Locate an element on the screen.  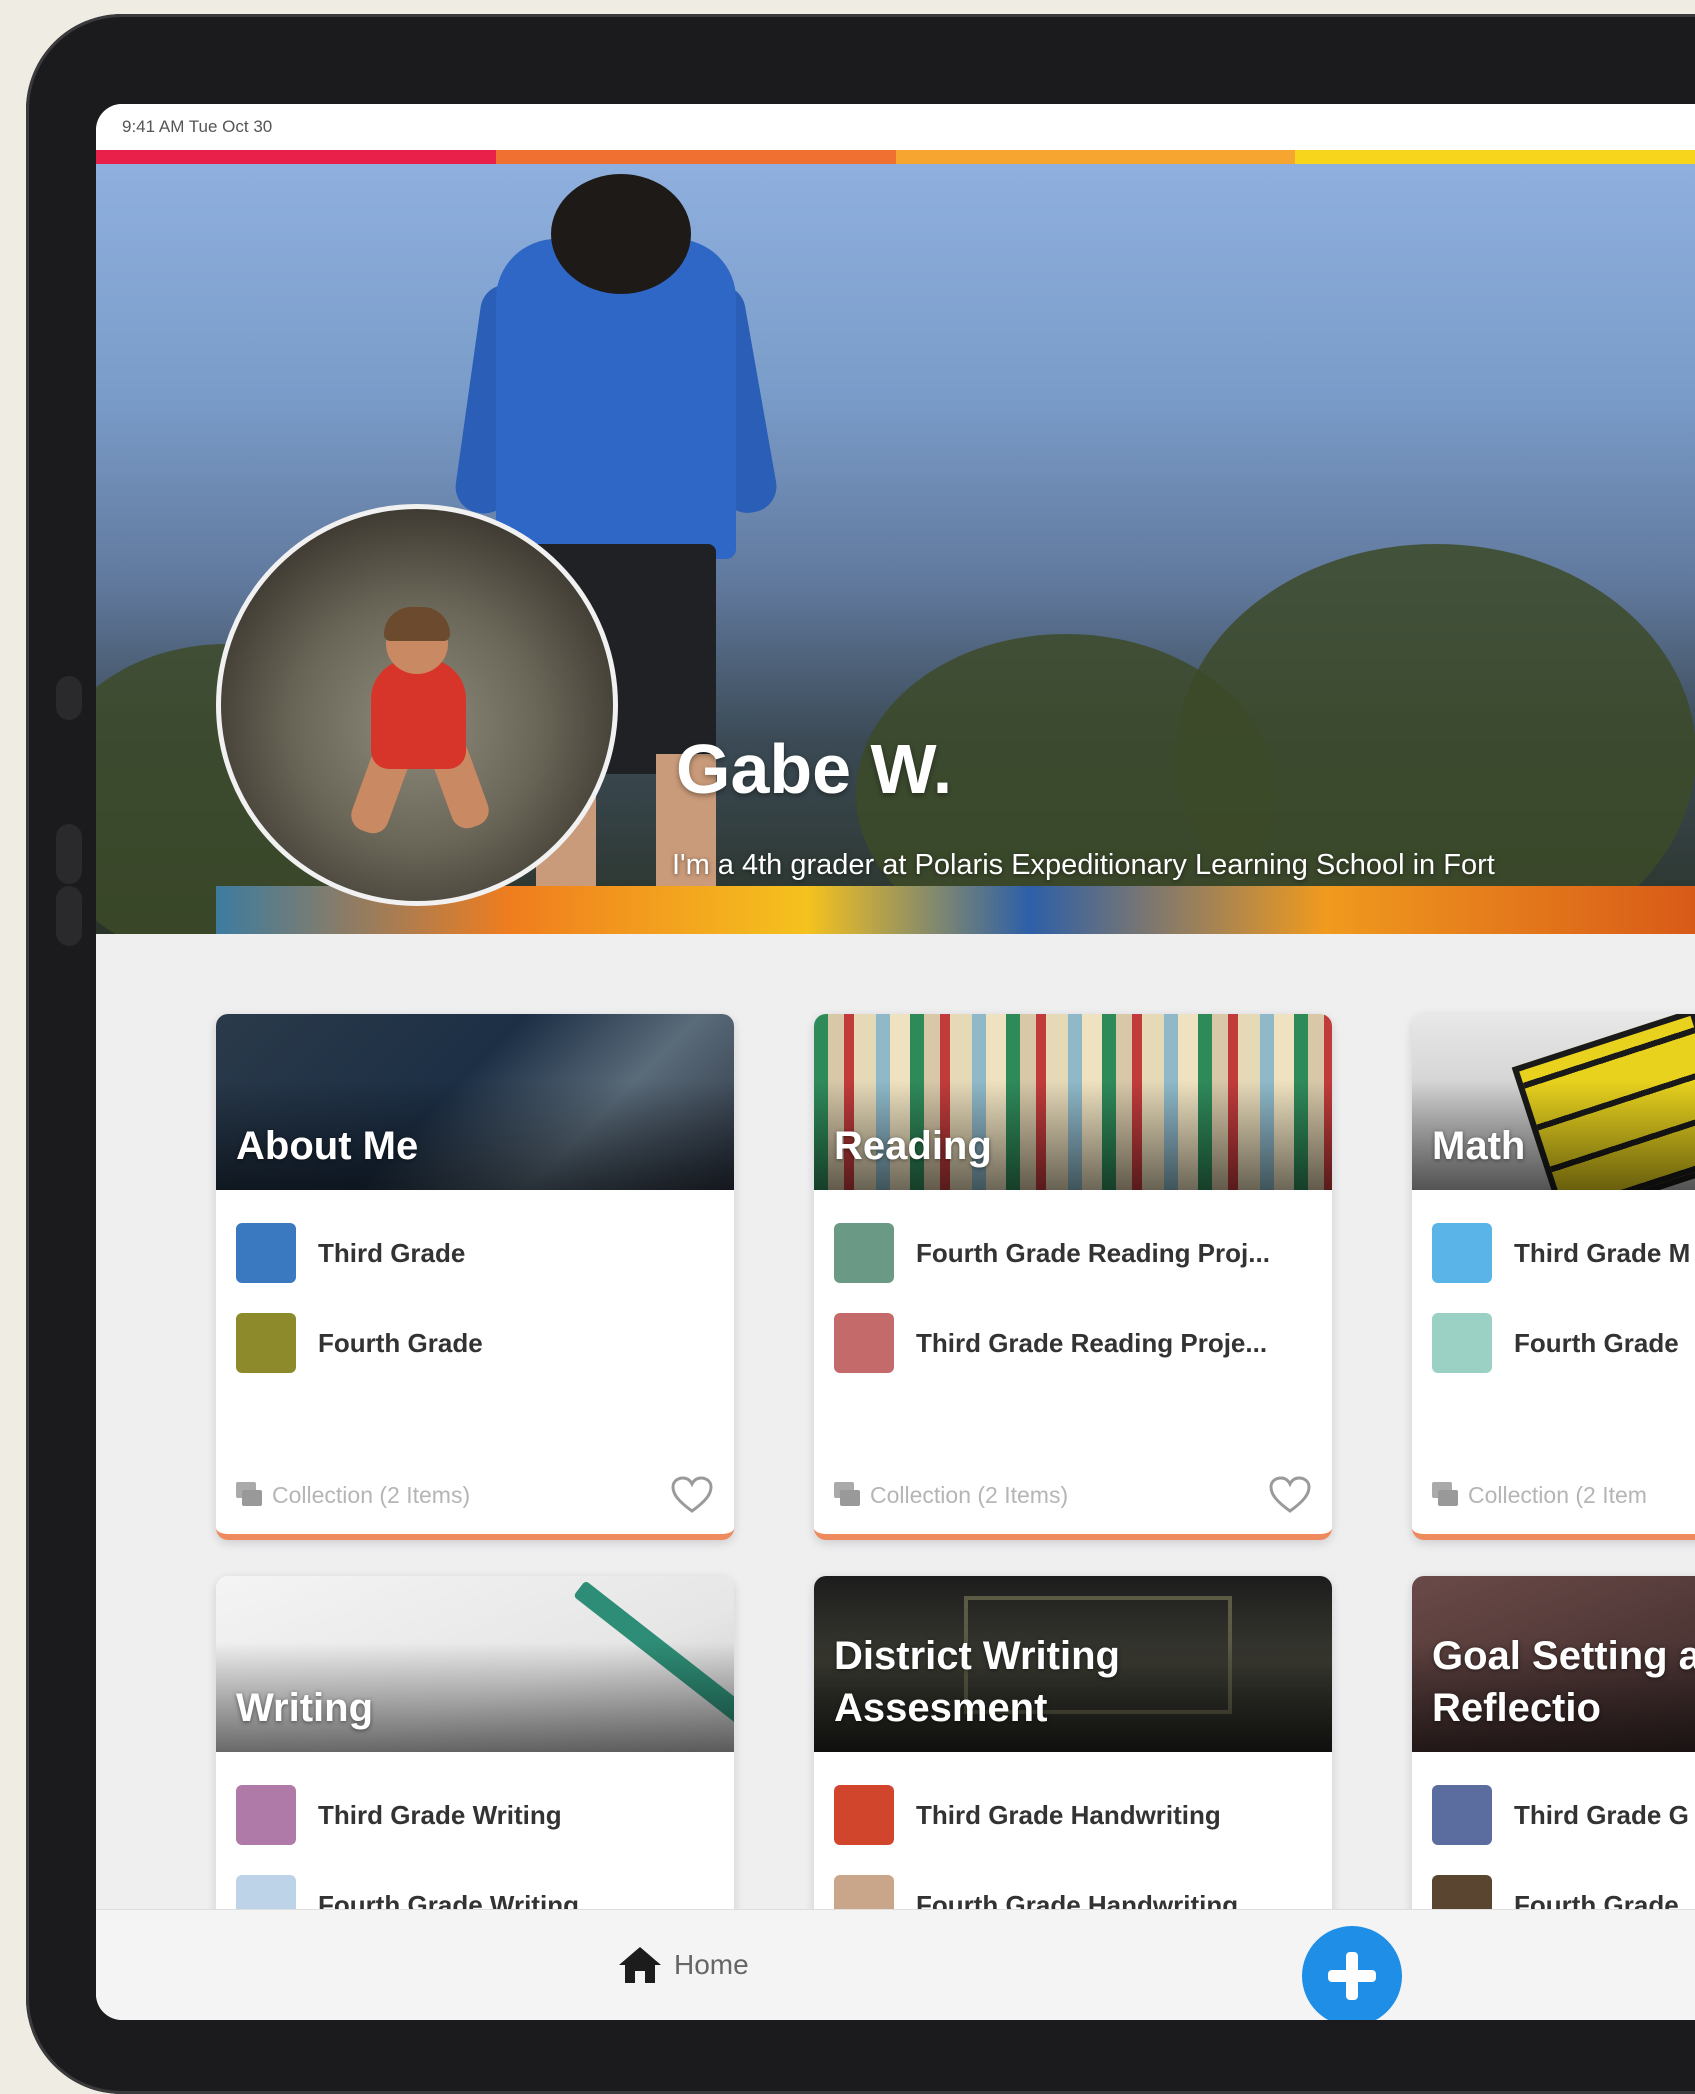
avatar-hair is located at coordinates (417, 624).